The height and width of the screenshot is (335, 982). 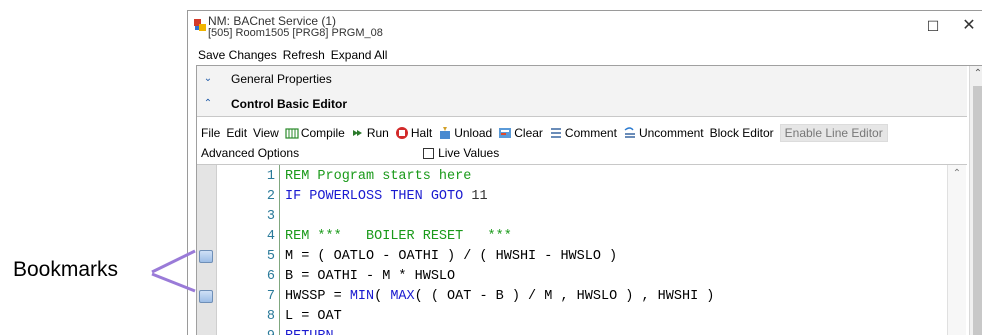 I want to click on code-token: REM *** BOILER RESET ***, so click(x=398, y=236).